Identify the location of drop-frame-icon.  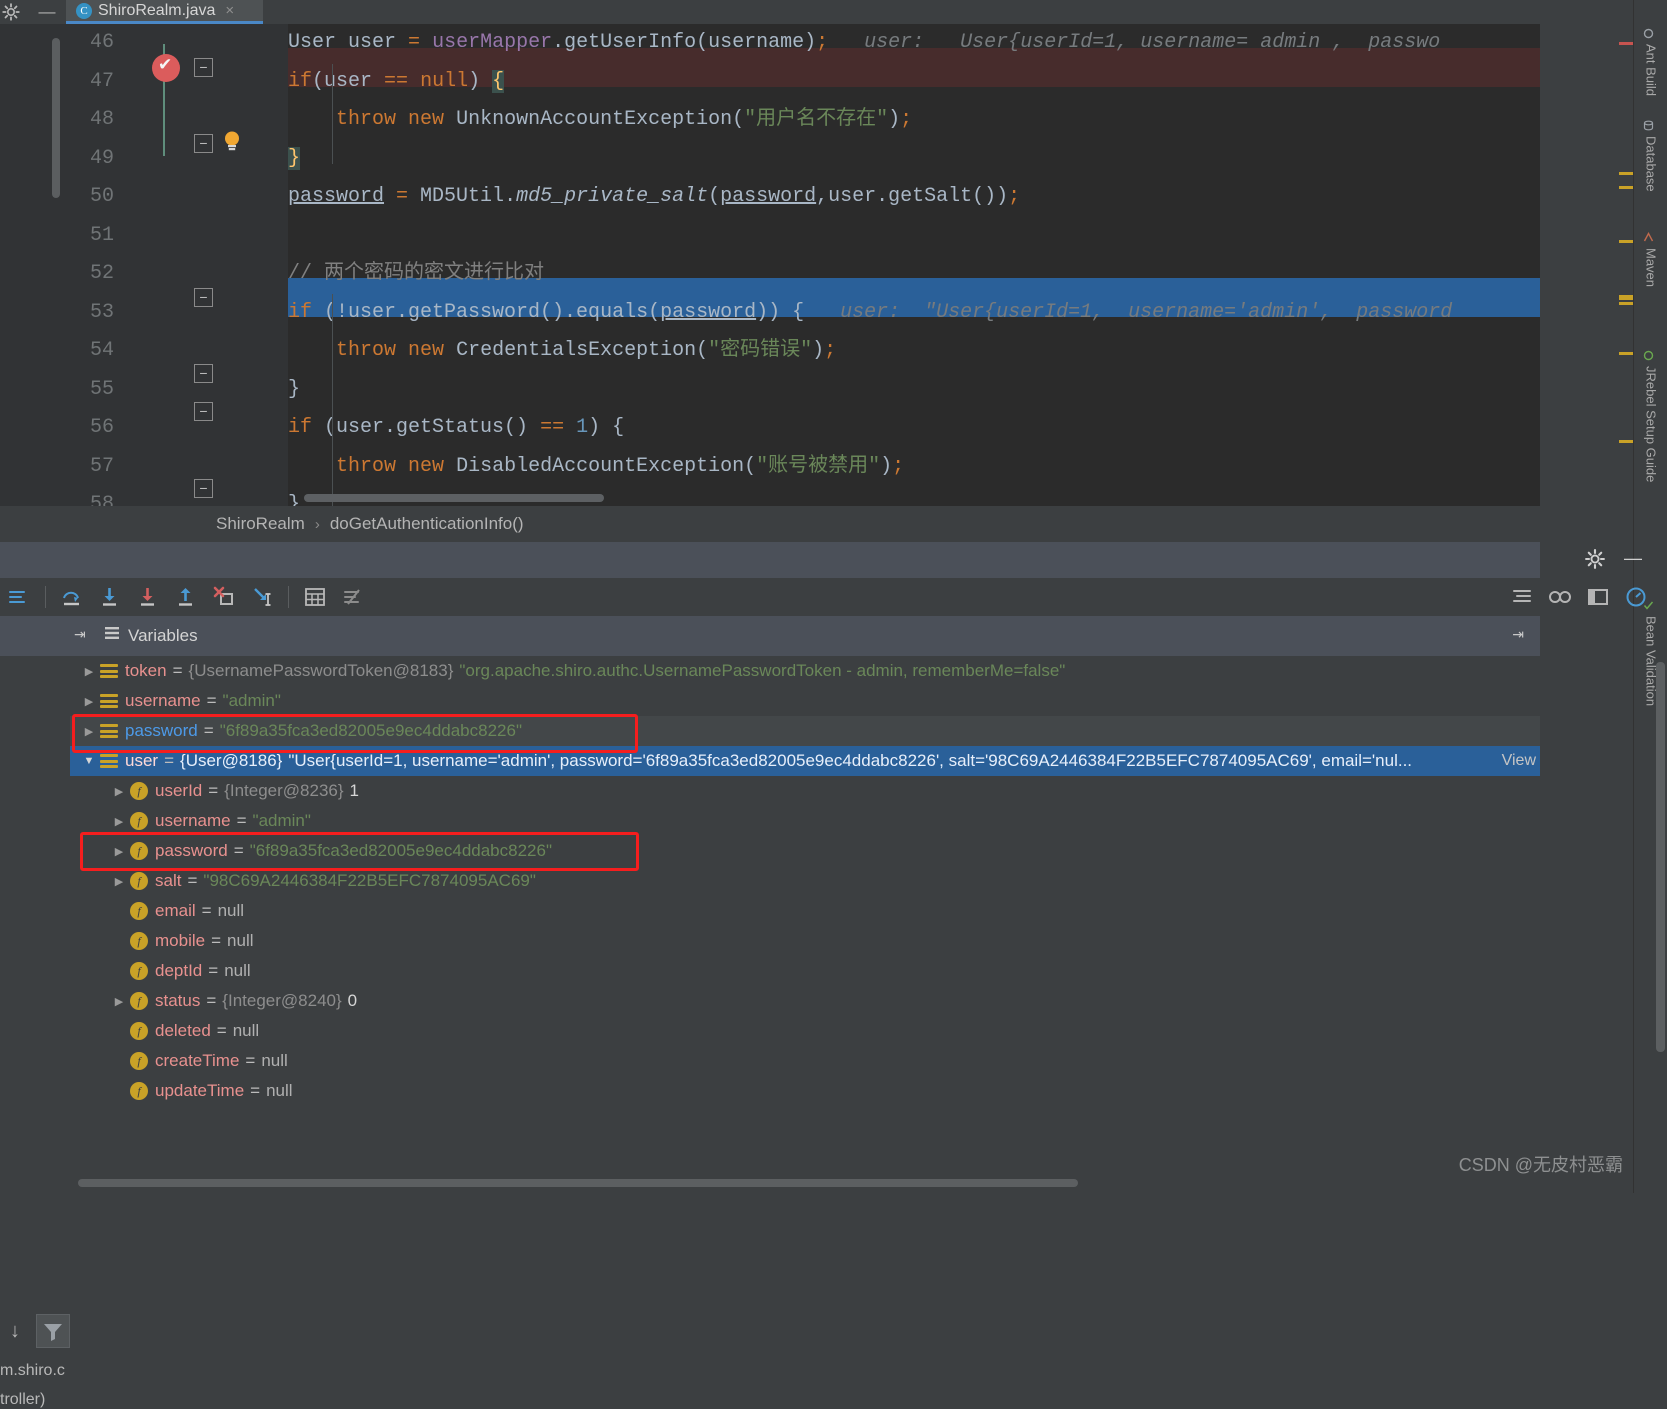
(224, 597).